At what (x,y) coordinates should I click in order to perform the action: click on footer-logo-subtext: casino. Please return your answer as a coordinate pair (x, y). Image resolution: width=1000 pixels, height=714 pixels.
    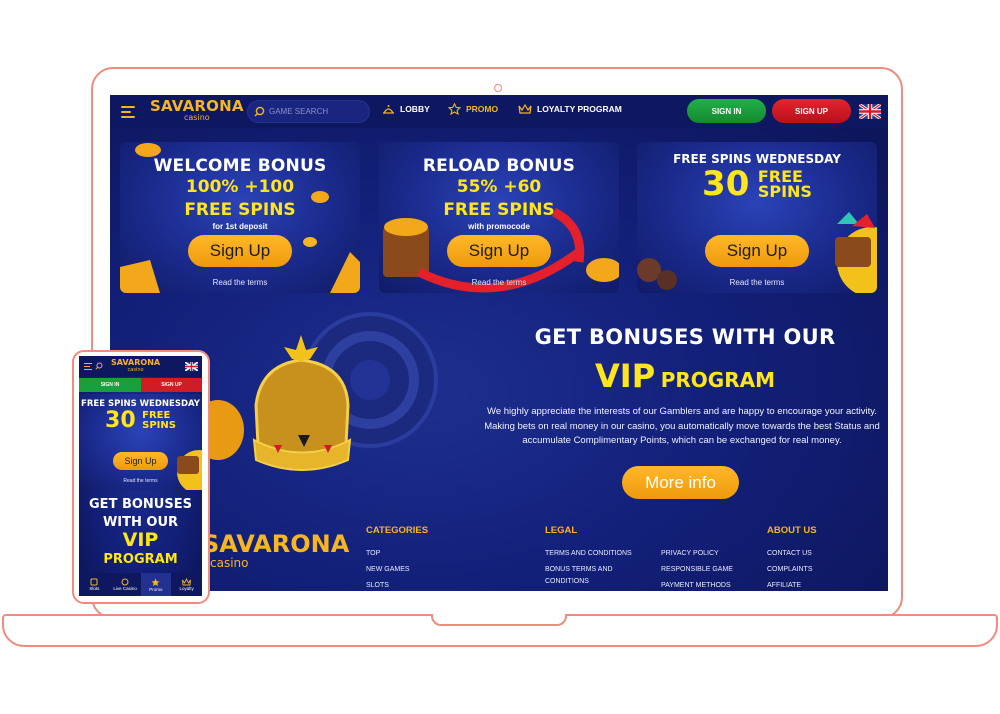
    Looking at the image, I should click on (229, 563).